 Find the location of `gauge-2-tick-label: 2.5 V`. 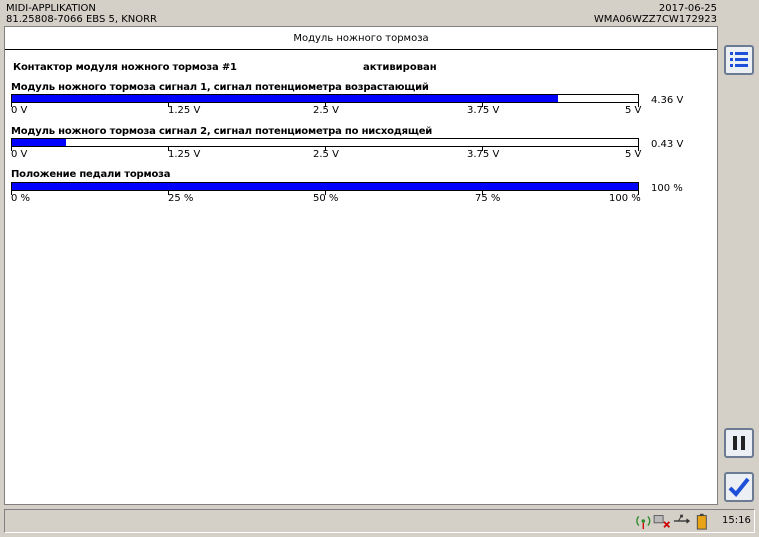

gauge-2-tick-label: 2.5 V is located at coordinates (326, 154).